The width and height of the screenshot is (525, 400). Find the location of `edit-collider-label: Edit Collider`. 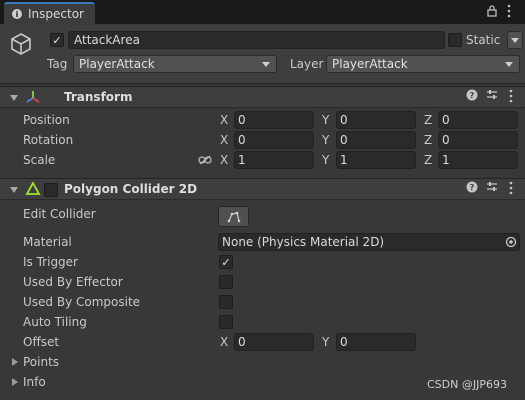

edit-collider-label: Edit Collider is located at coordinates (59, 214).